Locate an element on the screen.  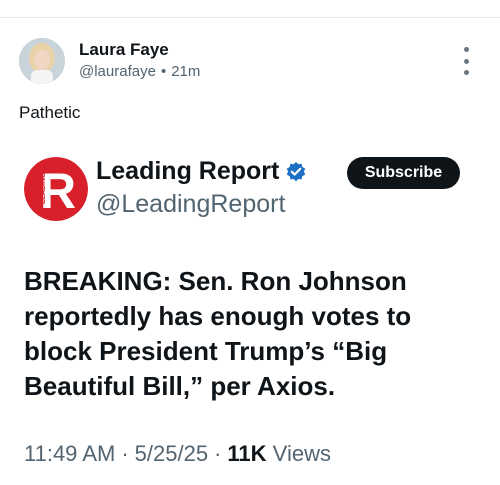
embed-name-text: Leading Report is located at coordinates (187, 171).